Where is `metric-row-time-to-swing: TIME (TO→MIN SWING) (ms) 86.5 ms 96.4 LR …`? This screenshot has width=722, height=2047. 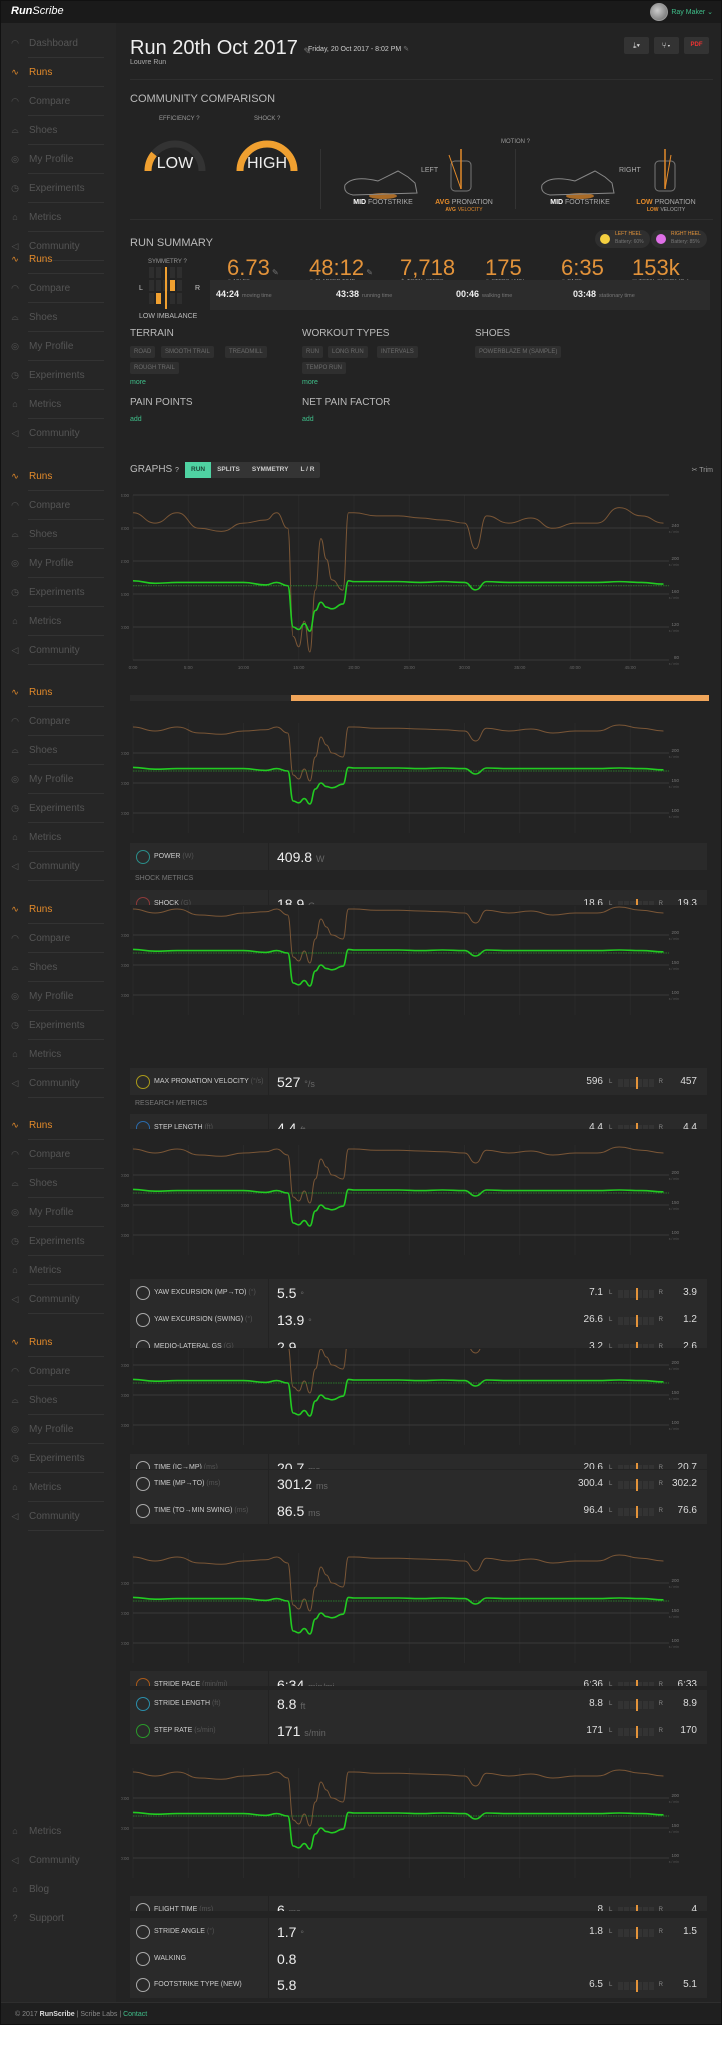 metric-row-time-to-swing: TIME (TO→MIN SWING) (ms) 86.5 ms 96.4 LR … is located at coordinates (418, 1511).